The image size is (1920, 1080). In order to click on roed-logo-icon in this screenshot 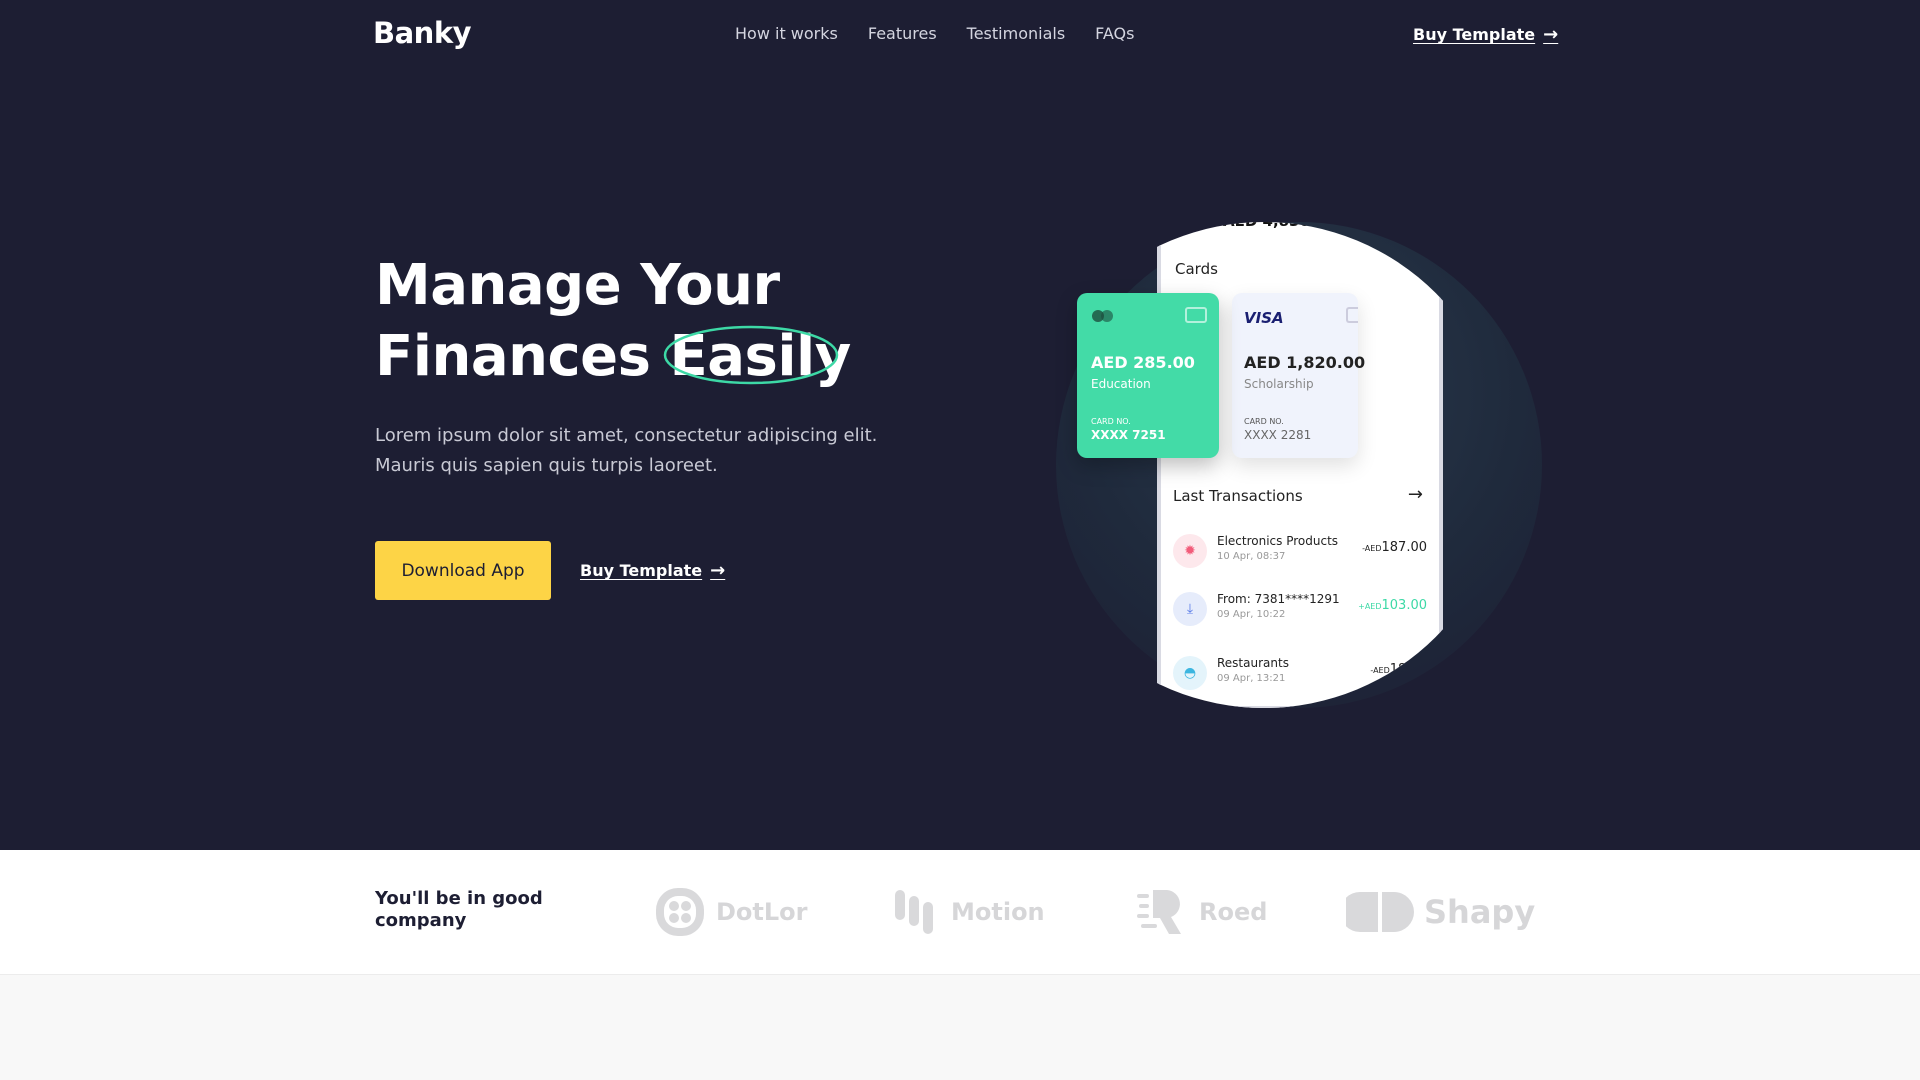, I will do `click(1159, 912)`.